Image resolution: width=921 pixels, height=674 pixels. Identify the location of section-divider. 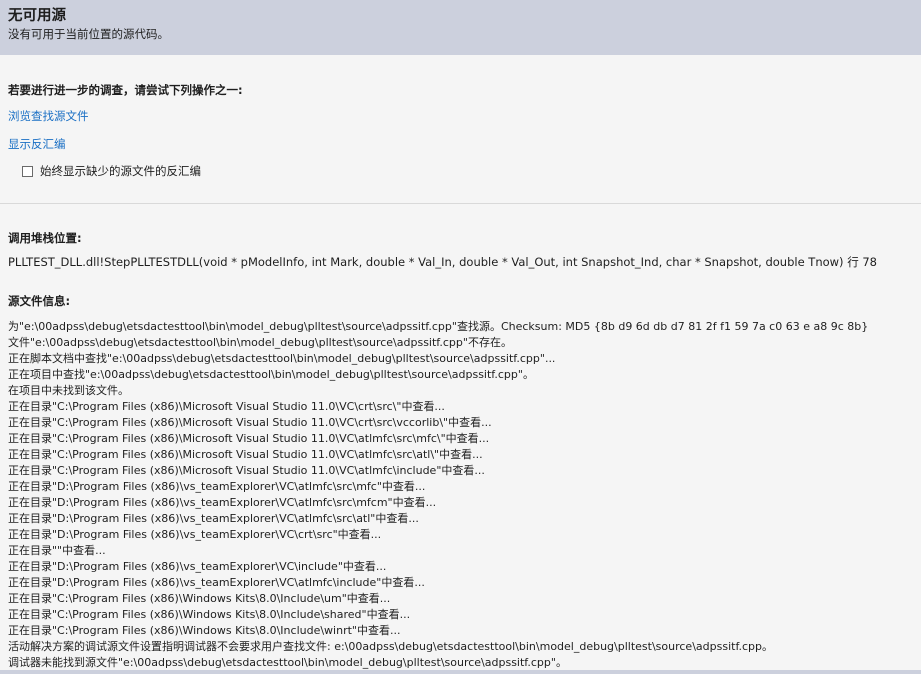
(460, 203).